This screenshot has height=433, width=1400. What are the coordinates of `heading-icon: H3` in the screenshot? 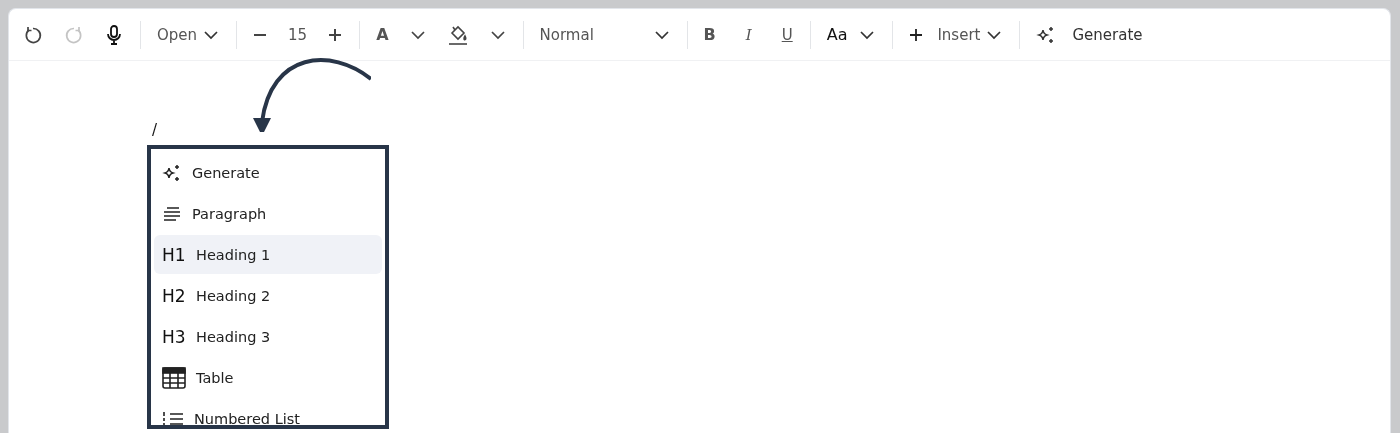 It's located at (174, 336).